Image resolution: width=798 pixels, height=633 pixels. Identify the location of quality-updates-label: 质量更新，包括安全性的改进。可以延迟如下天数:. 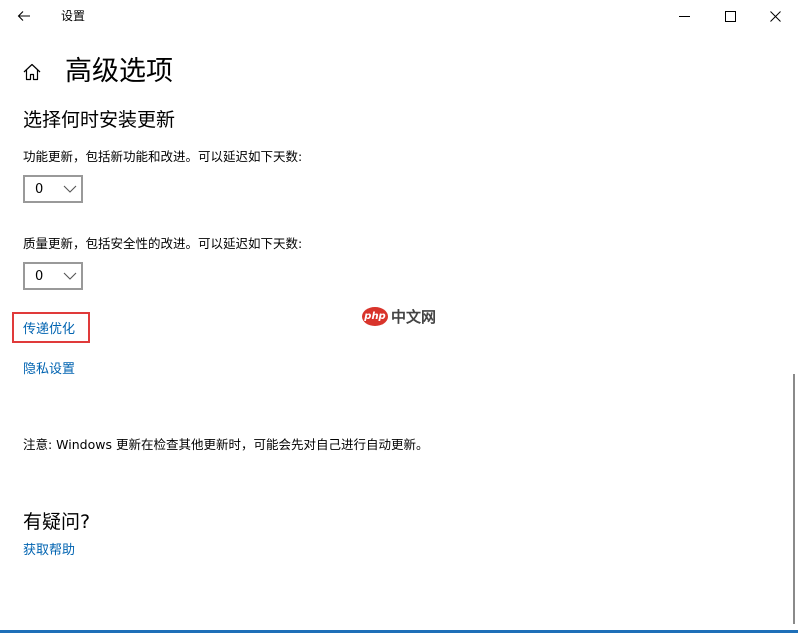
(163, 243).